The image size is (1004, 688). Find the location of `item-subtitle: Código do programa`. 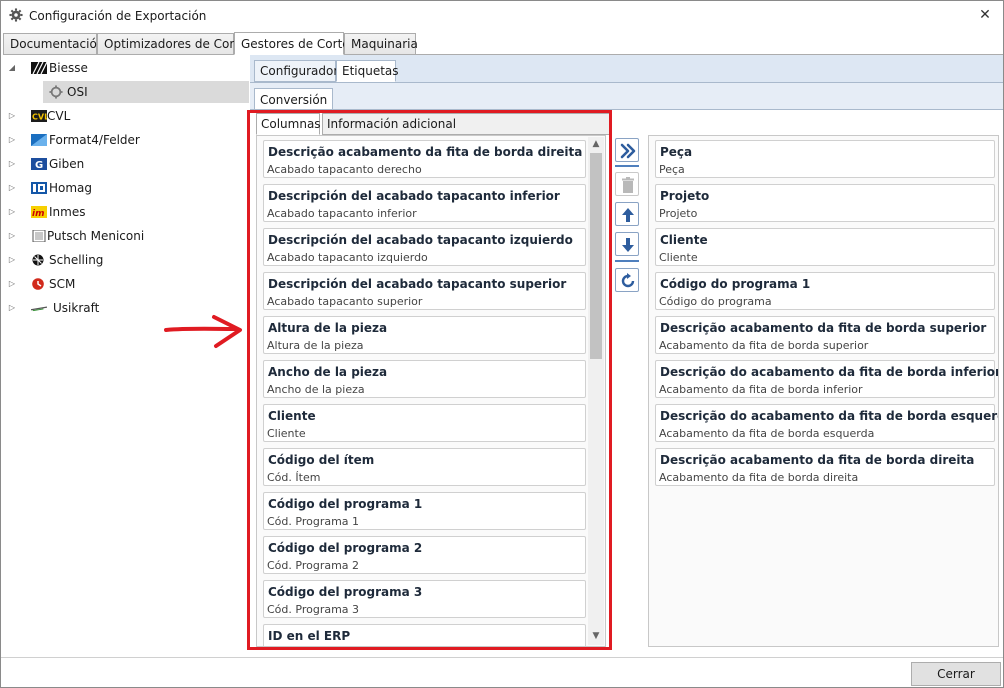

item-subtitle: Código do programa is located at coordinates (715, 301).